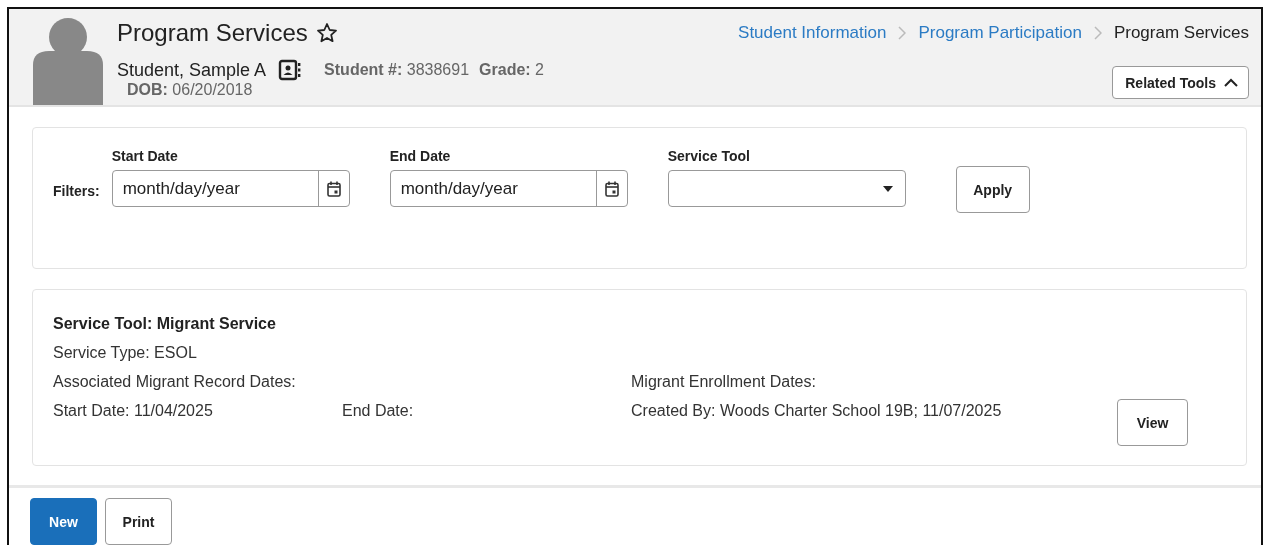 This screenshot has width=1268, height=547. Describe the element at coordinates (812, 33) in the screenshot. I see `breadcrumb-link: Student Information` at that location.